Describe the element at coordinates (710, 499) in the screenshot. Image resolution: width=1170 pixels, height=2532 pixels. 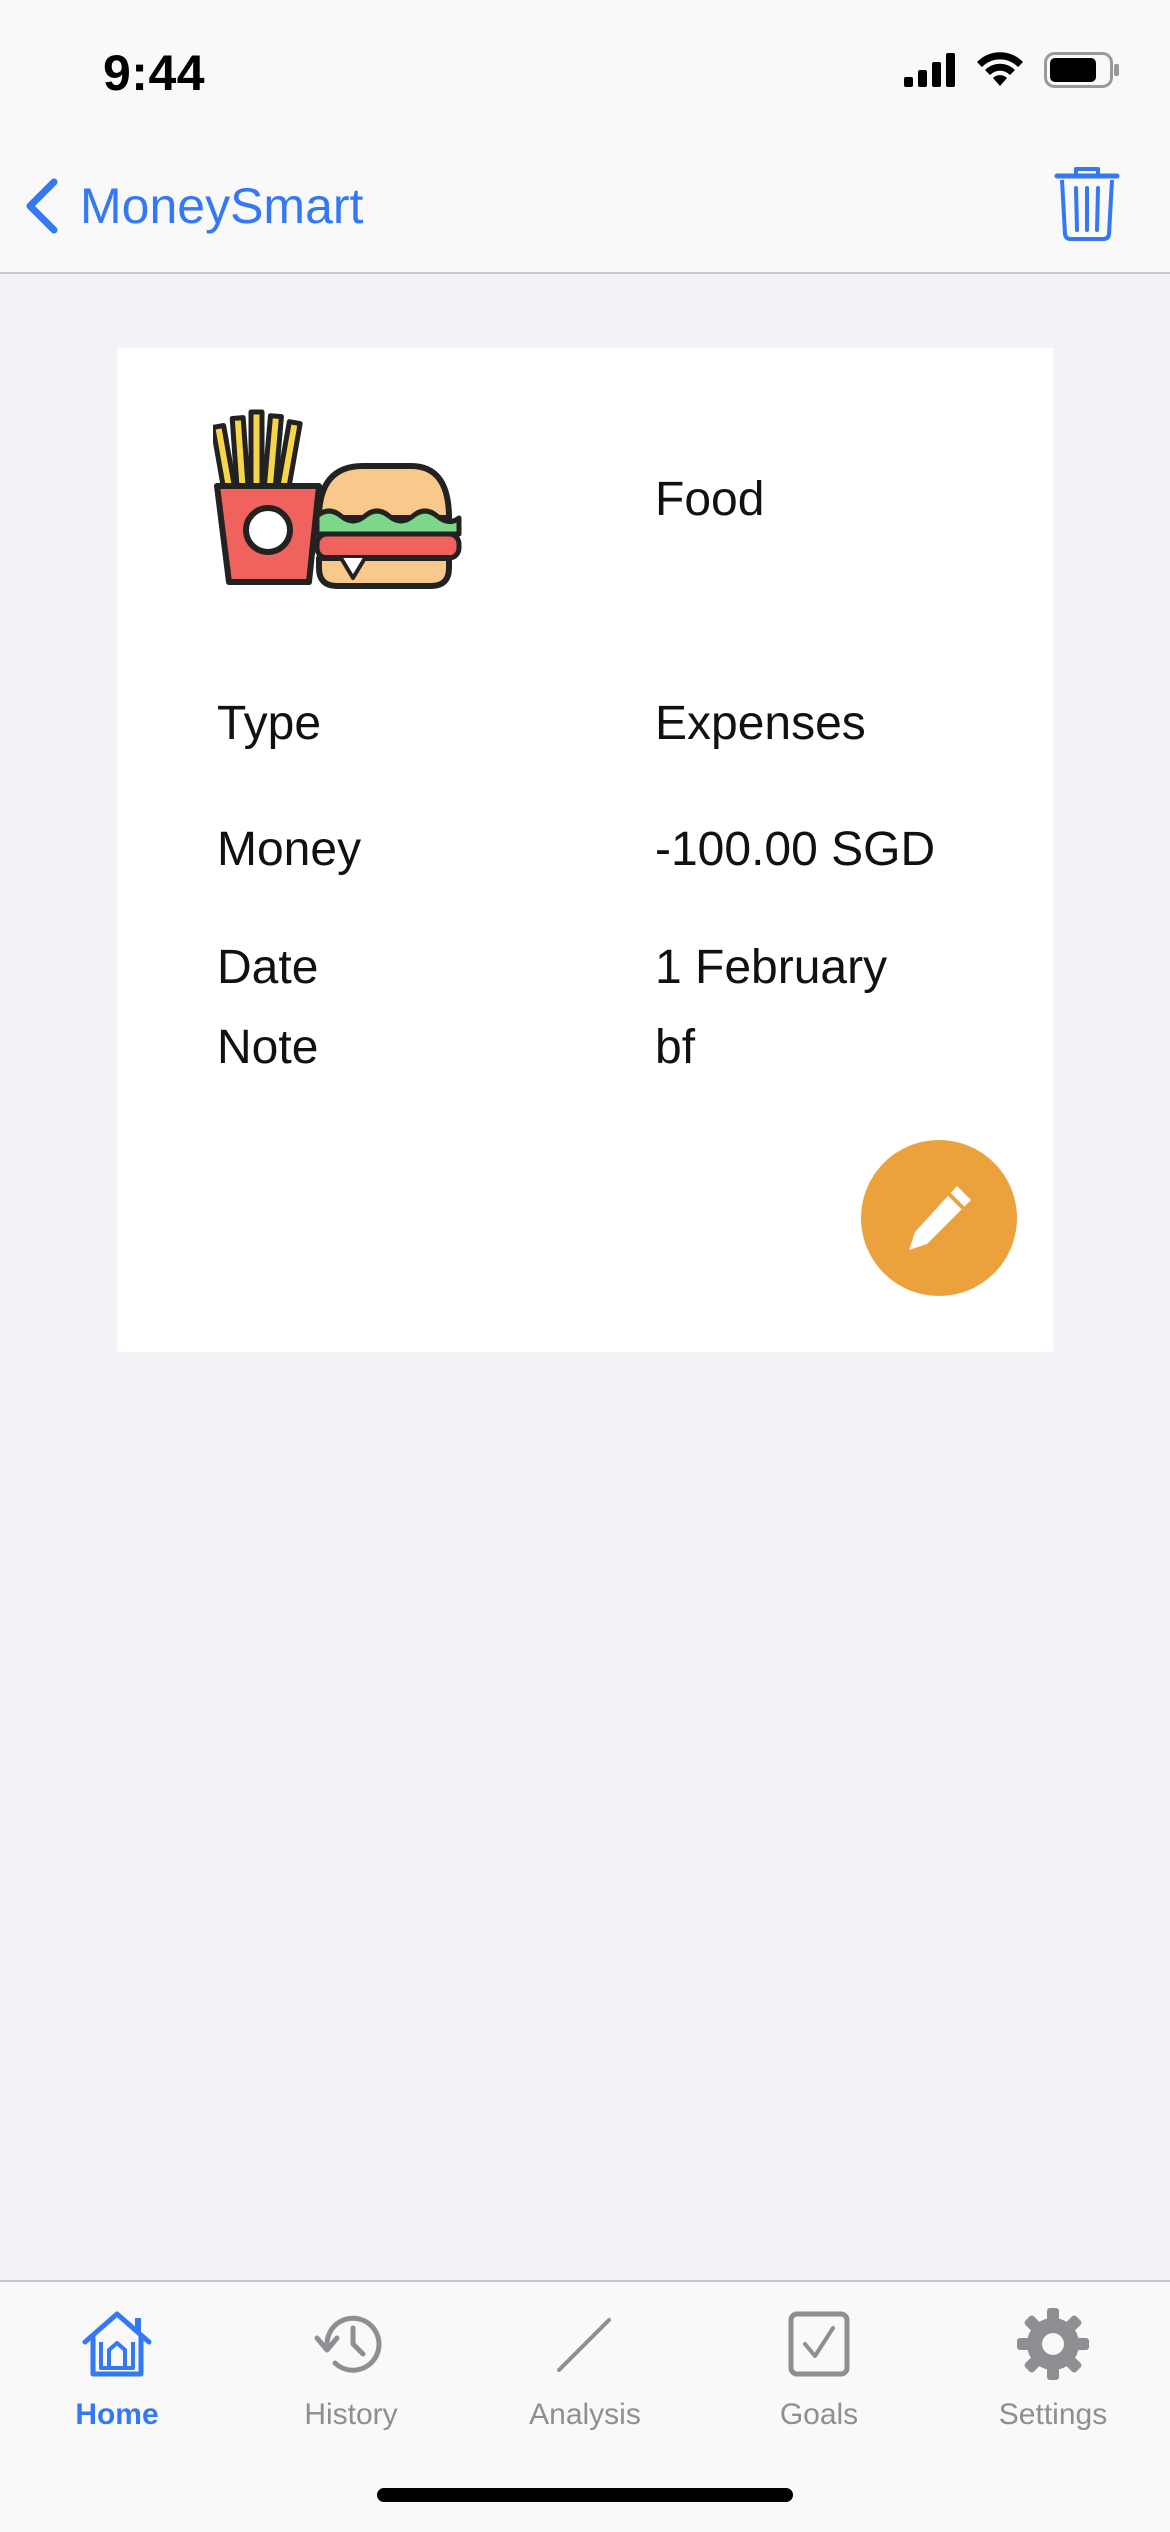
I see `category-value: Food` at that location.